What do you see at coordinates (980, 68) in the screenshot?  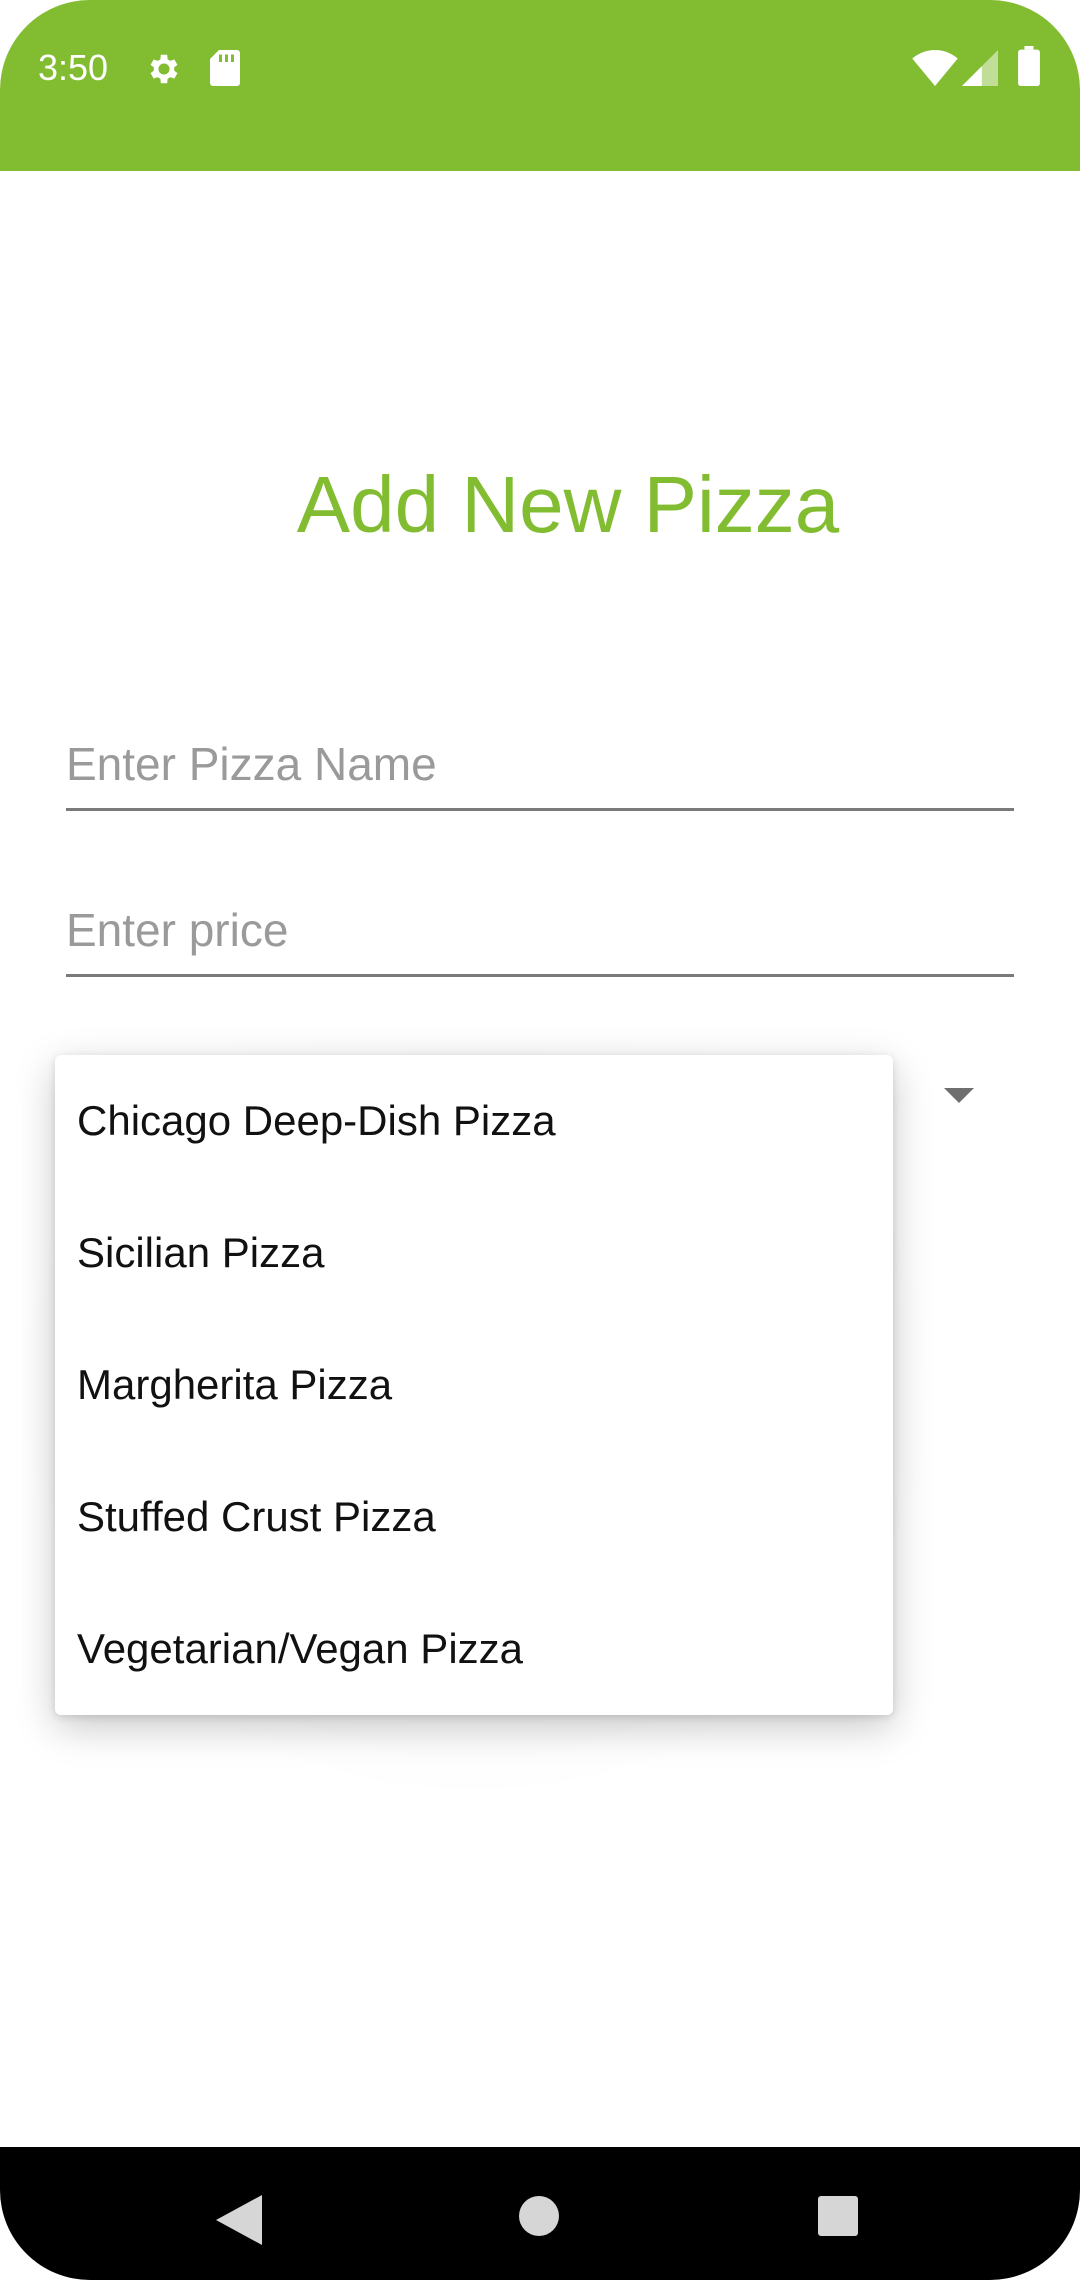 I see `signal-icon` at bounding box center [980, 68].